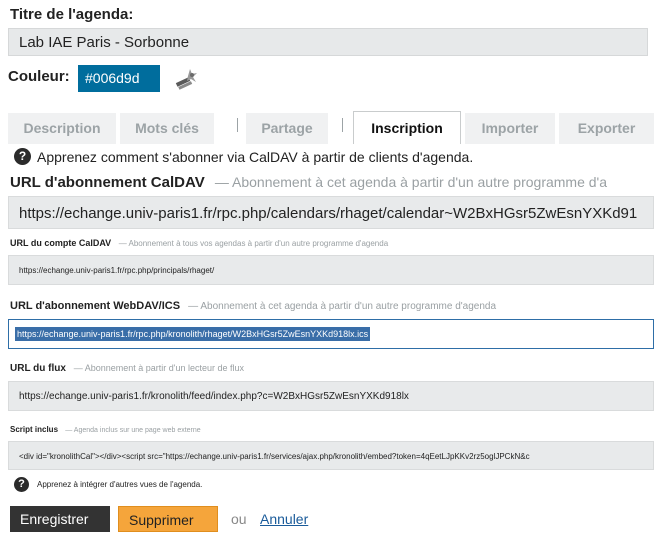 The image size is (654, 533). Describe the element at coordinates (287, 128) in the screenshot. I see `tab-sharing: Partage` at that location.